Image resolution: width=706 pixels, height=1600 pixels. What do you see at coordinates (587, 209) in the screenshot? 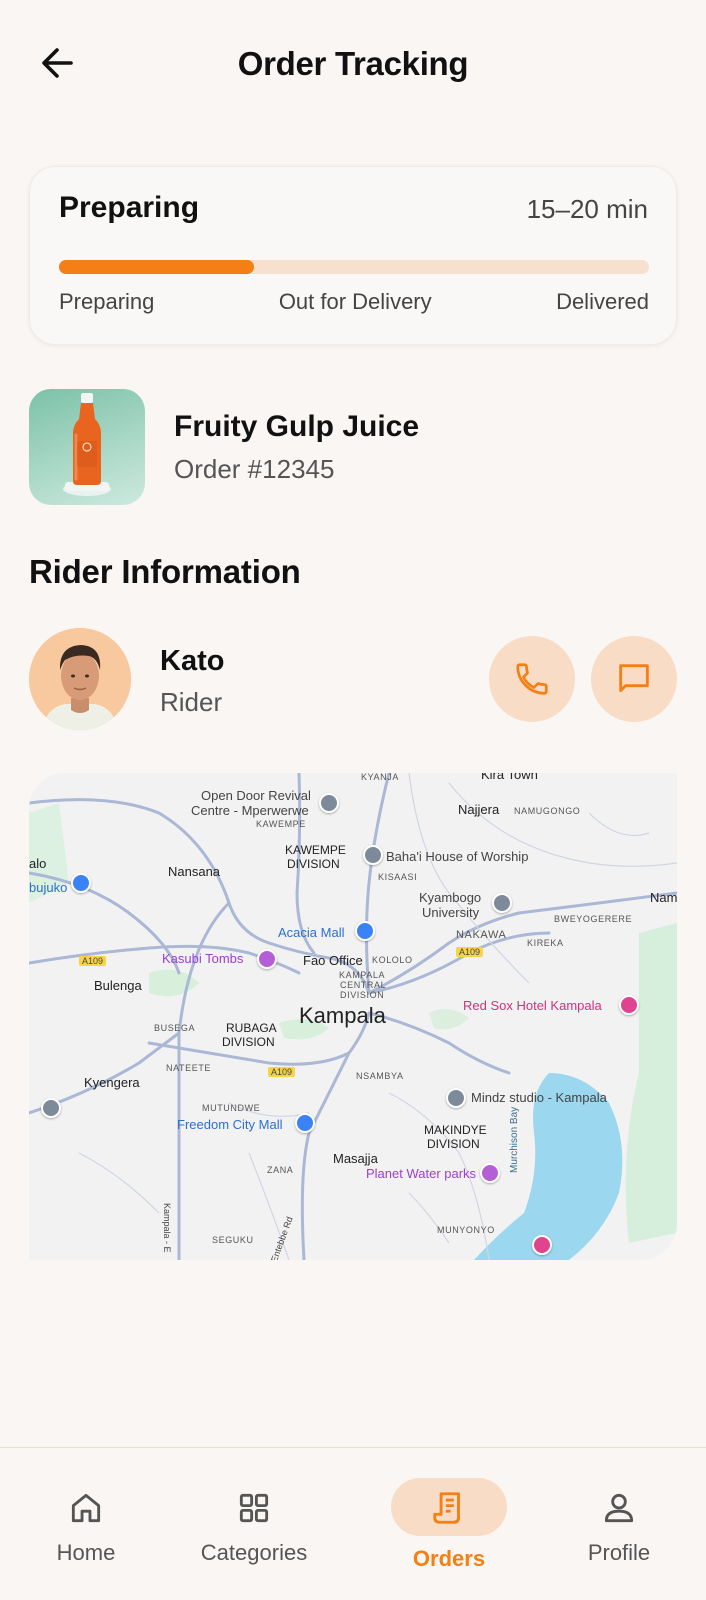
I see `eta-label: 15–20 min` at bounding box center [587, 209].